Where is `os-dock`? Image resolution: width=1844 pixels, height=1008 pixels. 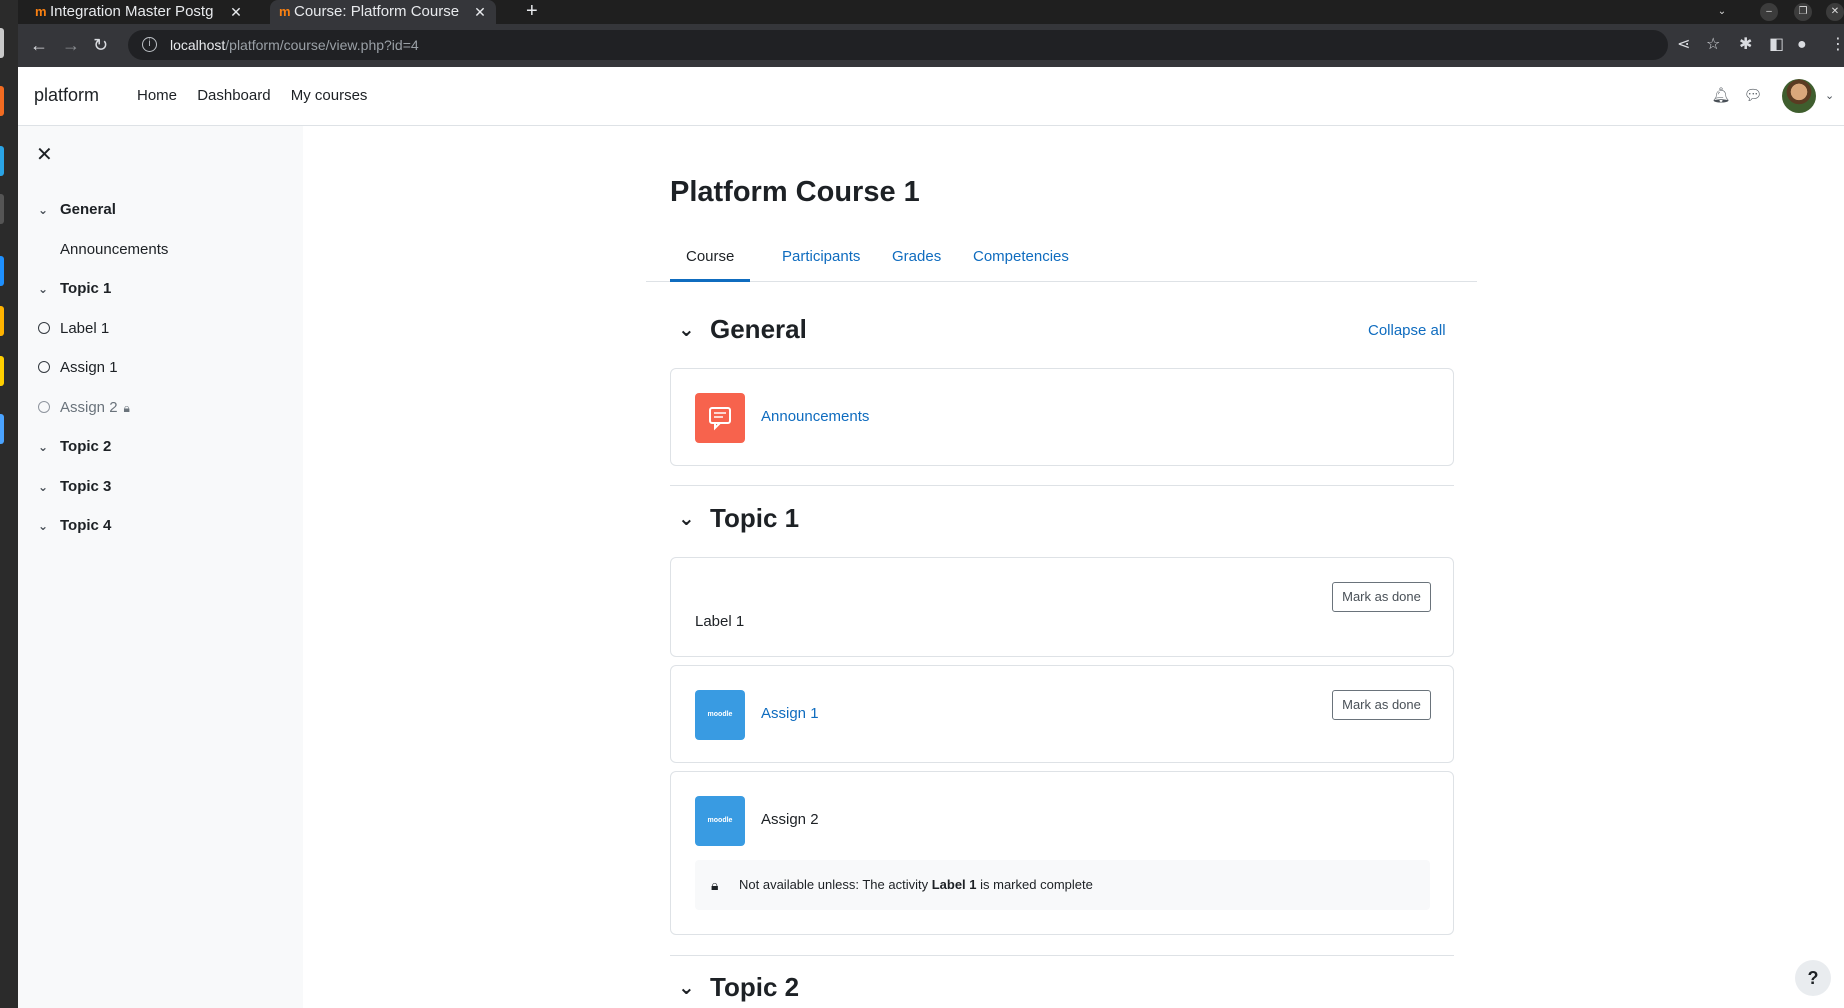 os-dock is located at coordinates (9, 504).